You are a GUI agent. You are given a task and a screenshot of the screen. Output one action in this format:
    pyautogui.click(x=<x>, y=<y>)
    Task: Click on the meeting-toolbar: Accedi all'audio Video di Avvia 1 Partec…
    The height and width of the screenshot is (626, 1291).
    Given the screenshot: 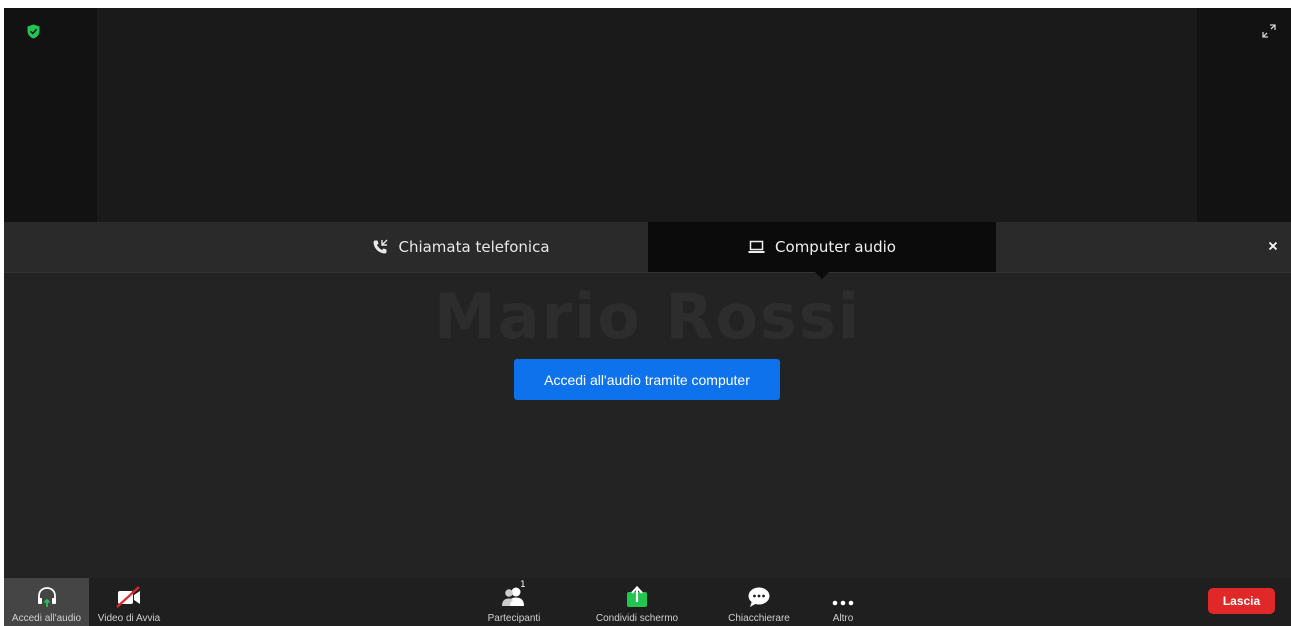 What is the action you would take?
    pyautogui.click(x=647, y=602)
    